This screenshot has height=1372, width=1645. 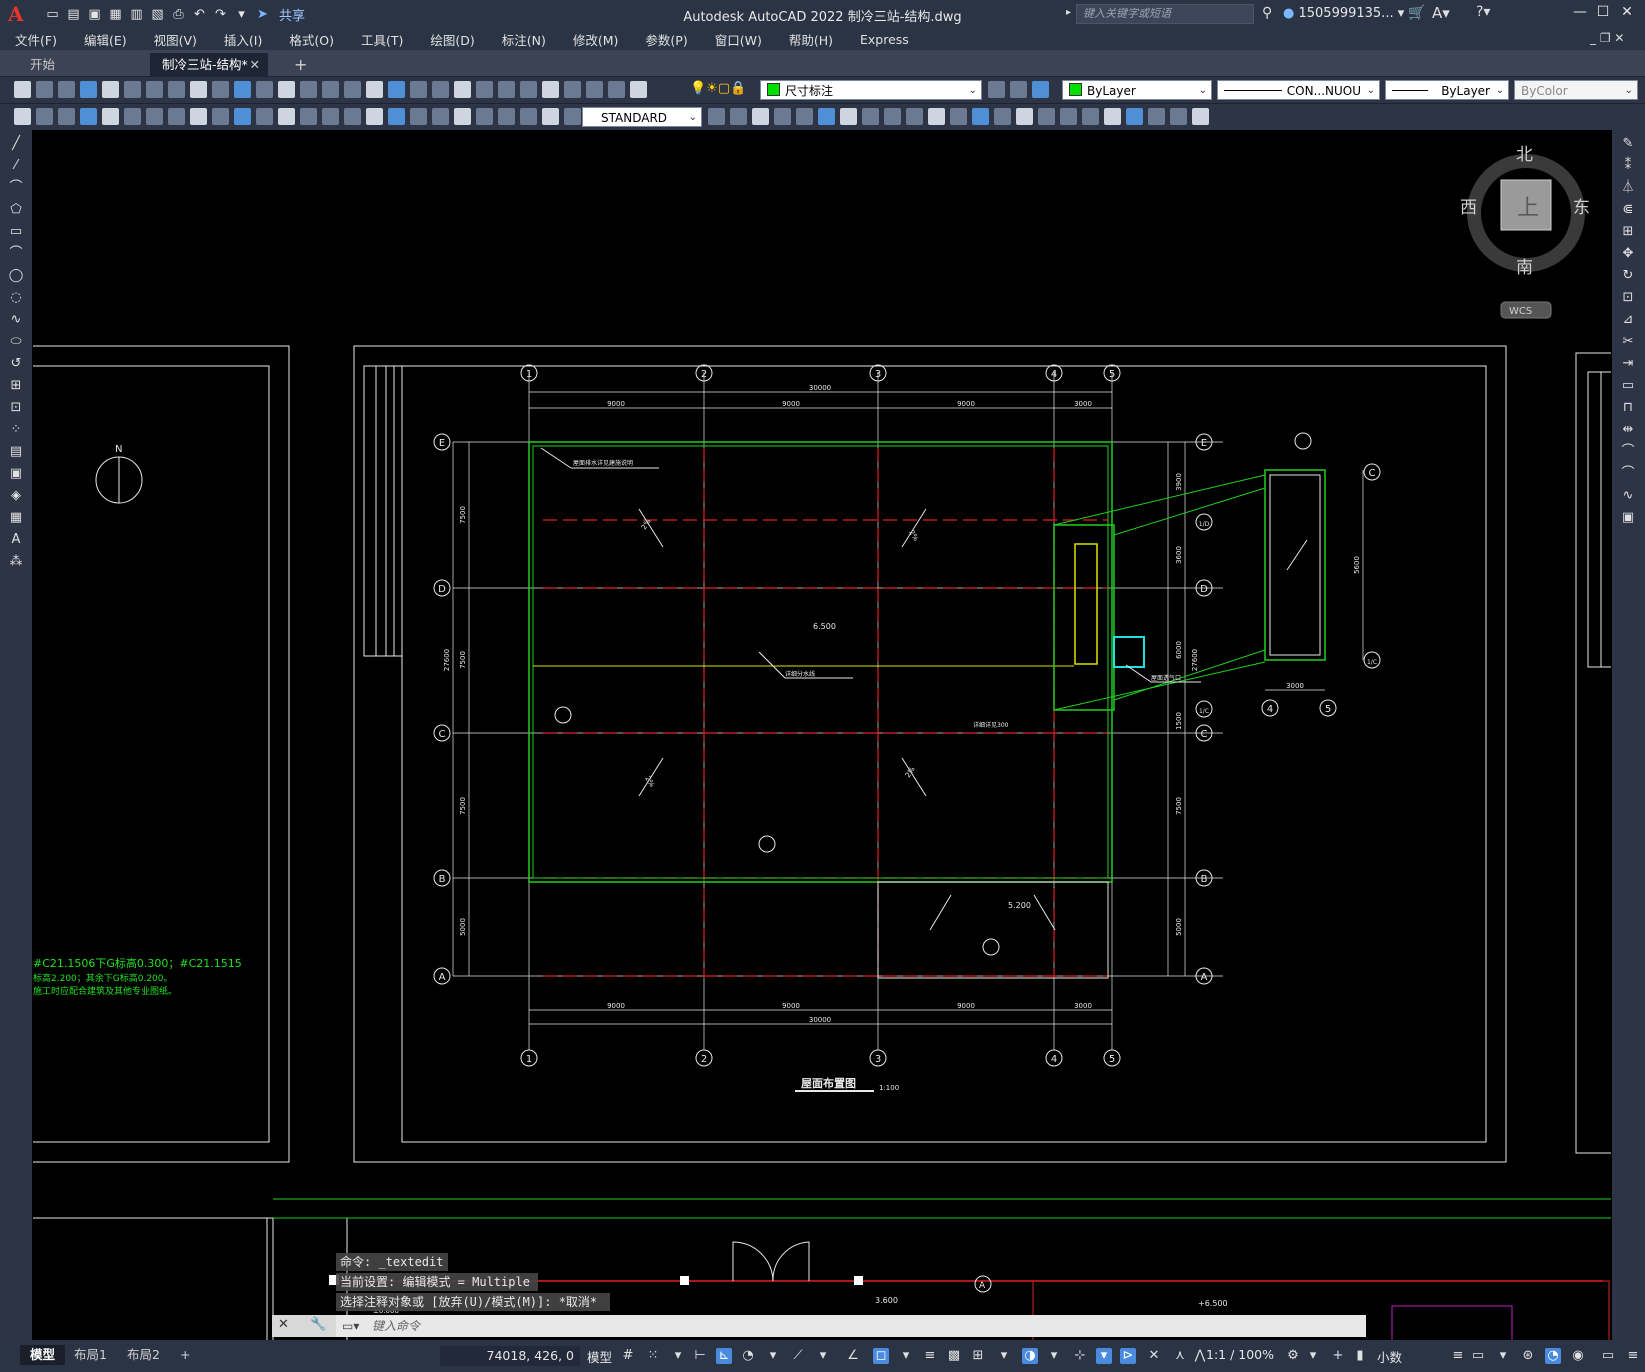 What do you see at coordinates (16, 364) in the screenshot?
I see `draw-tool-icon: ↺` at bounding box center [16, 364].